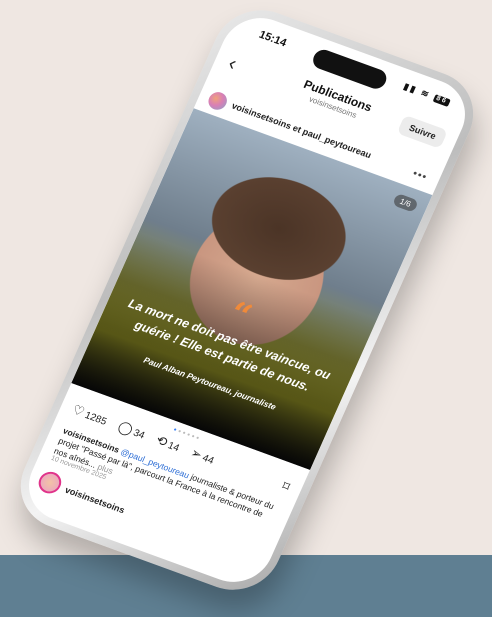  I want to click on signal-icon: ▮▮, so click(411, 88).